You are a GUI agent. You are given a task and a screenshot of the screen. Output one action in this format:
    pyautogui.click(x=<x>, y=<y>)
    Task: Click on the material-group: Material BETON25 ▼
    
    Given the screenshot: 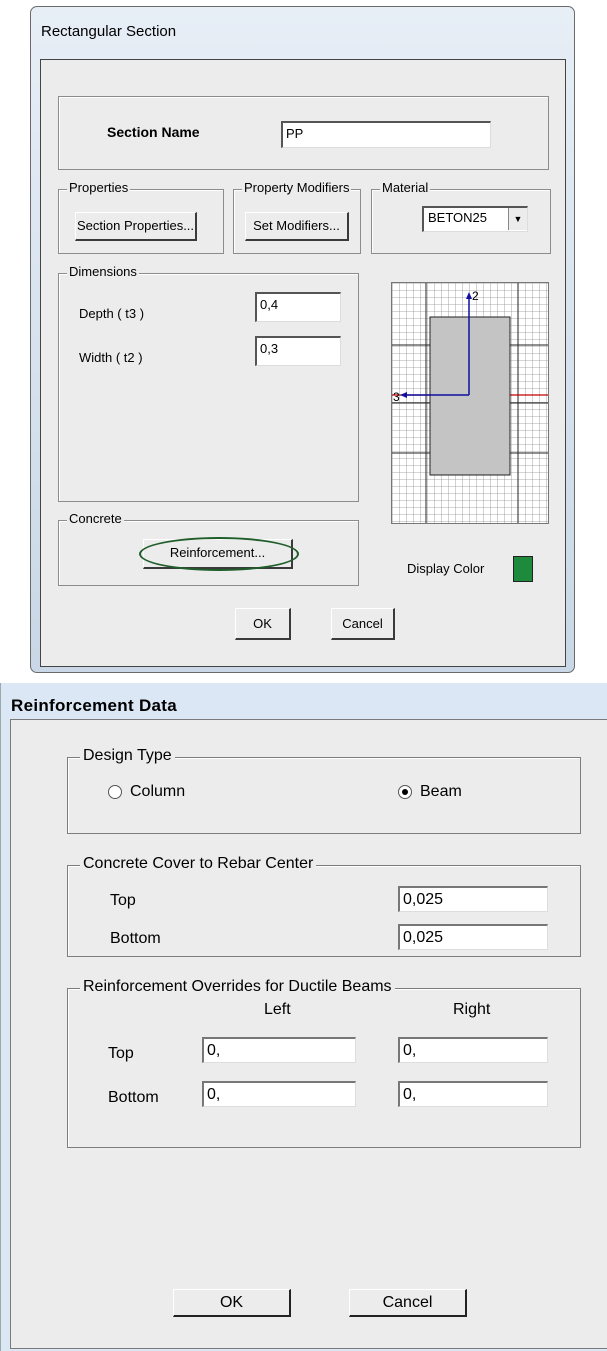 What is the action you would take?
    pyautogui.click(x=461, y=217)
    